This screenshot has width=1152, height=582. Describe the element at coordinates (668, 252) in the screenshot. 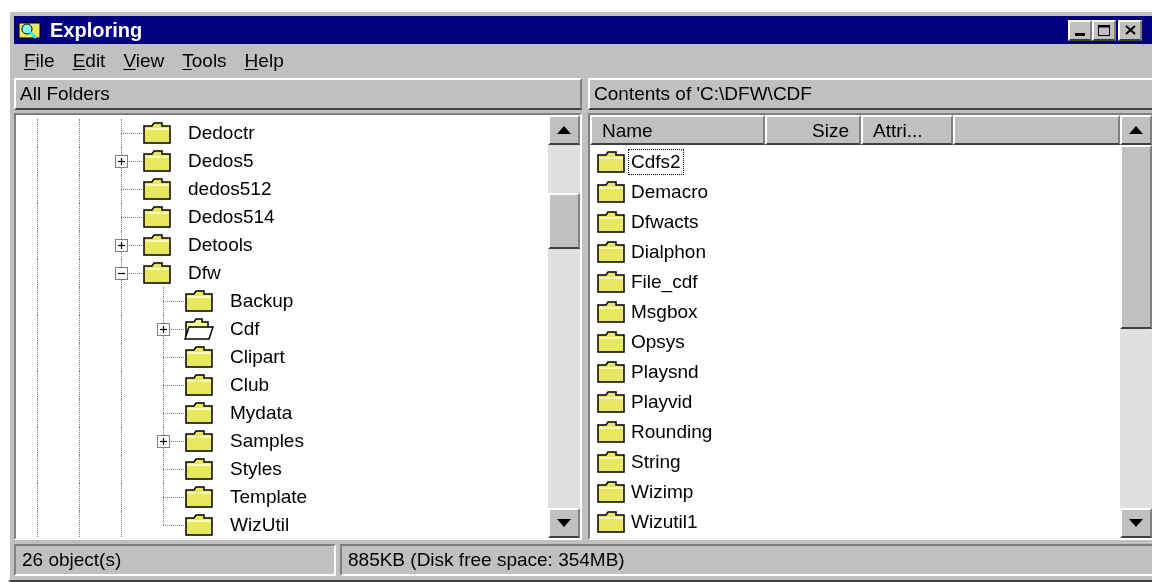

I see `file-name: Dialphon` at that location.